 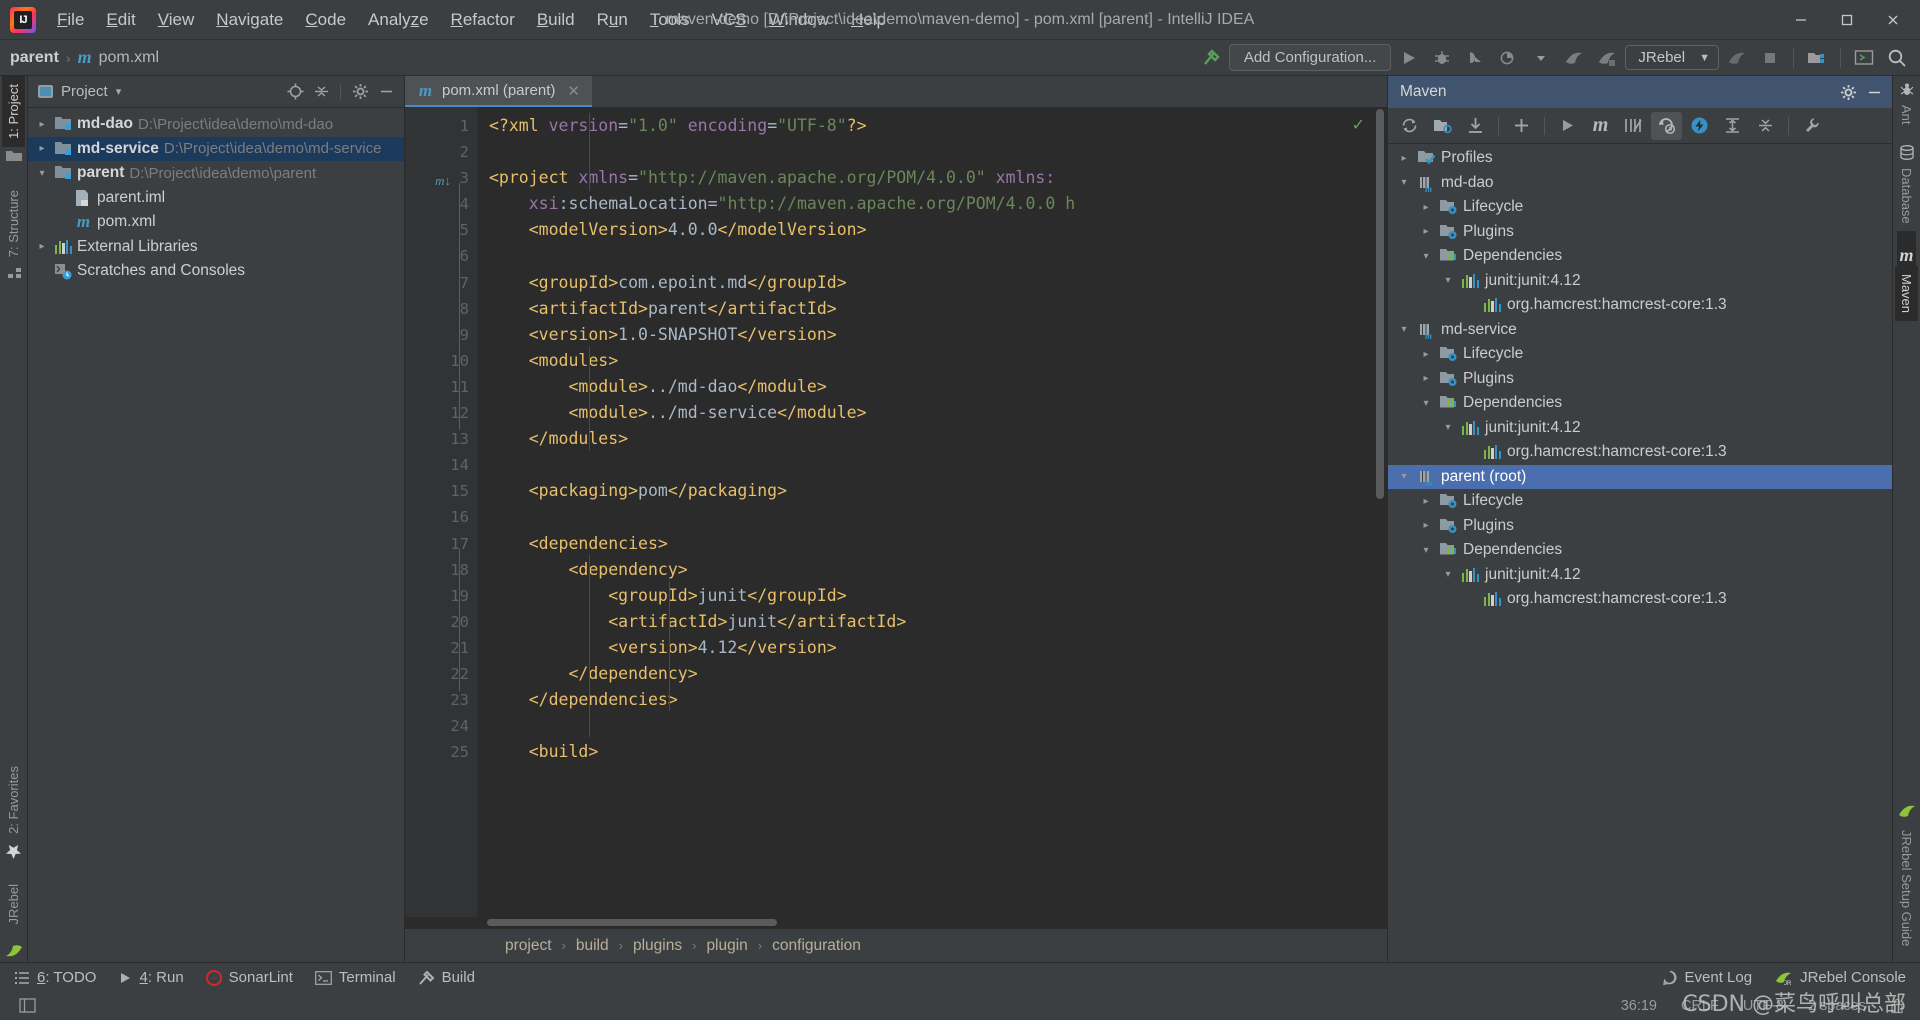 What do you see at coordinates (1508, 58) in the screenshot?
I see `profiler-icon` at bounding box center [1508, 58].